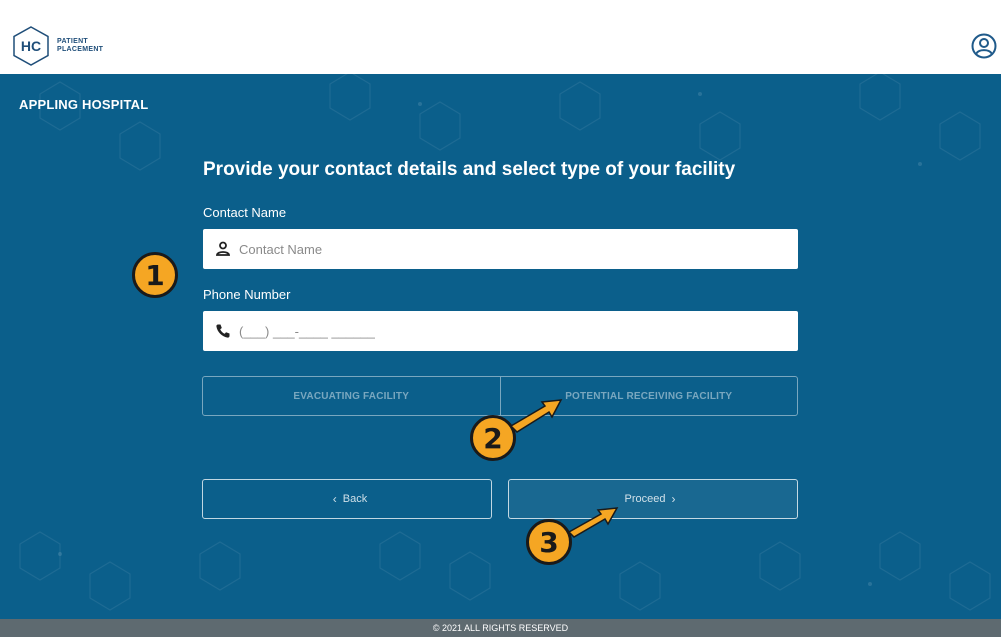  Describe the element at coordinates (155, 275) in the screenshot. I see `step-badge-1: 1` at that location.